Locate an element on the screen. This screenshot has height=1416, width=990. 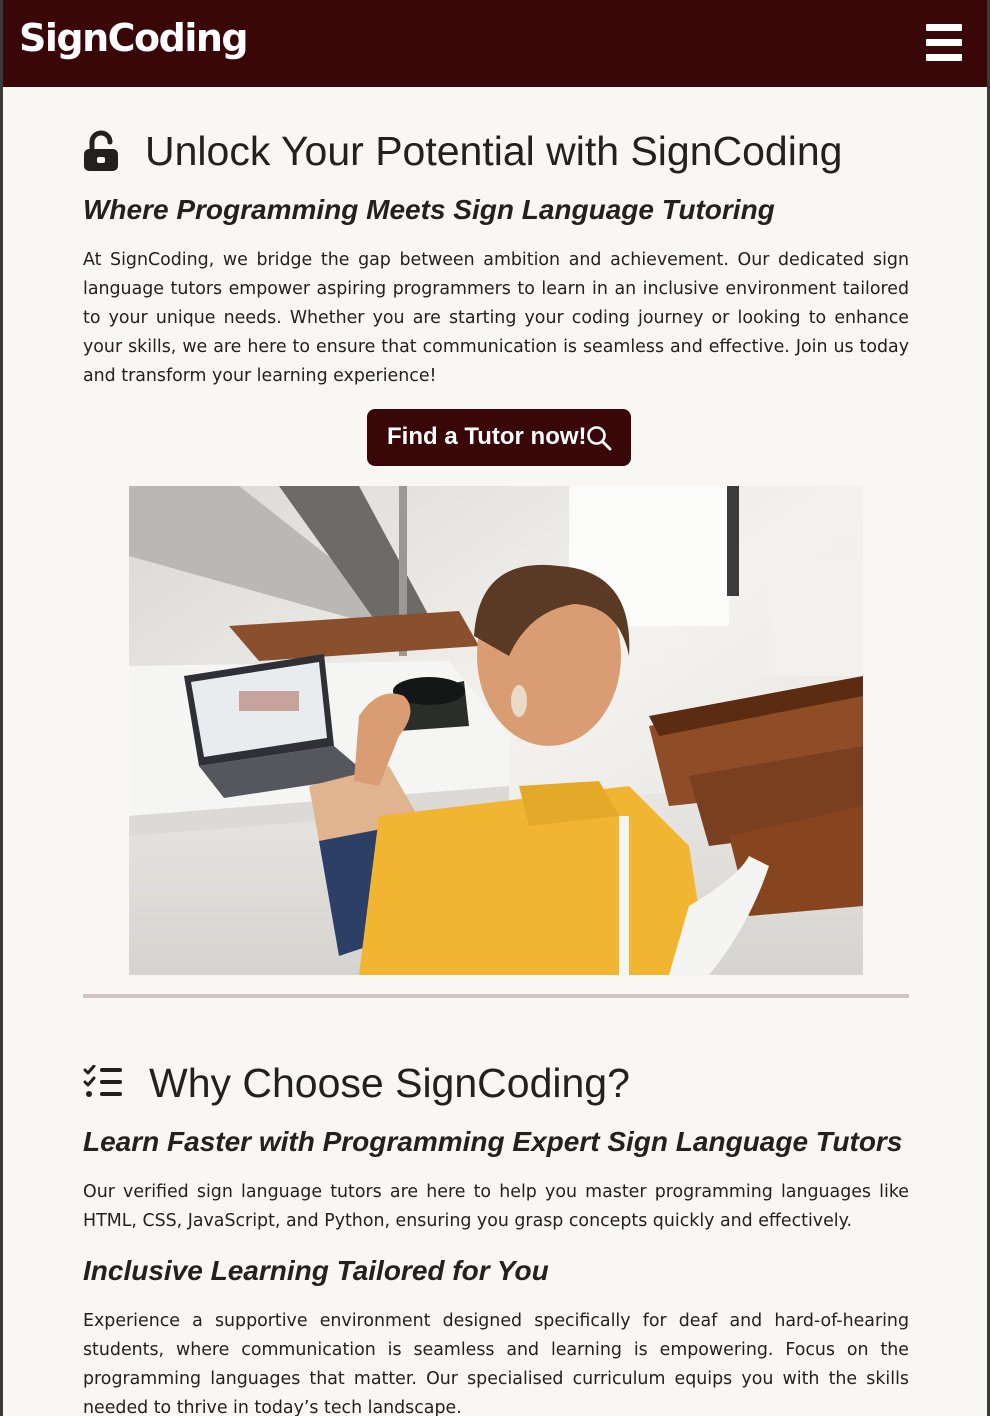
brand-logo: SignCoding is located at coordinates (134, 38).